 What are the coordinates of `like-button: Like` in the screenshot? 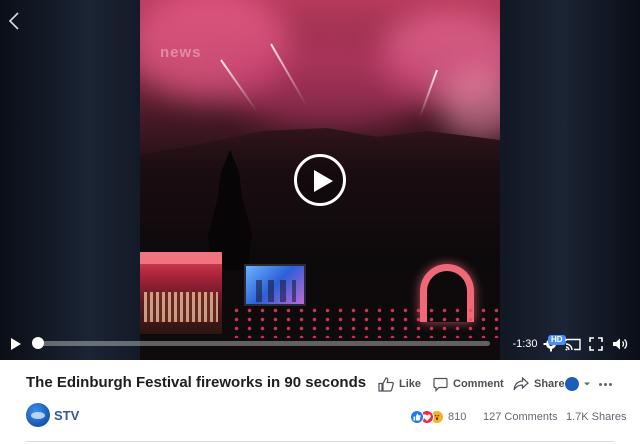 It's located at (399, 384).